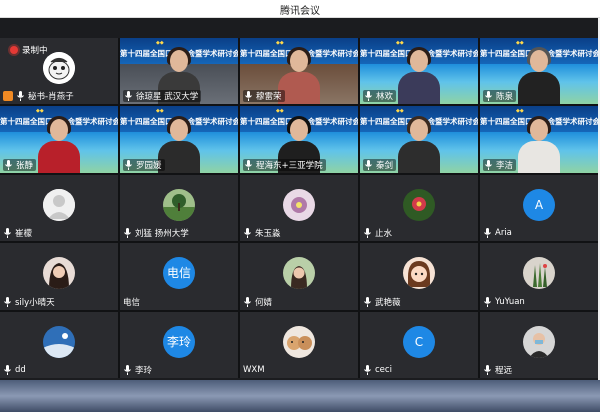  Describe the element at coordinates (539, 208) in the screenshot. I see `participant-tile: A Aria` at that location.